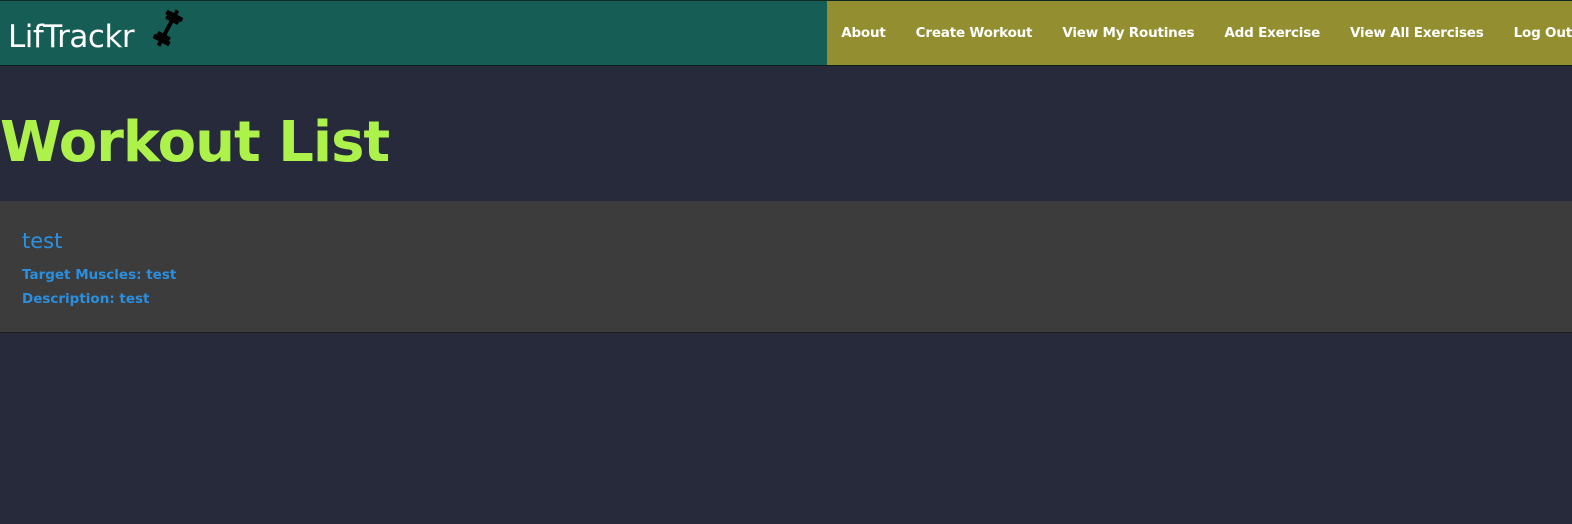 The width and height of the screenshot is (1572, 524). I want to click on brand-name: LifTrackr, so click(71, 37).